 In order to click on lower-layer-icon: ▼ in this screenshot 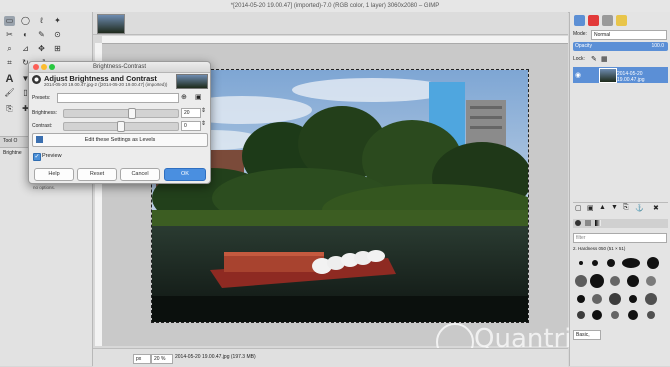, I will do `click(614, 207)`.